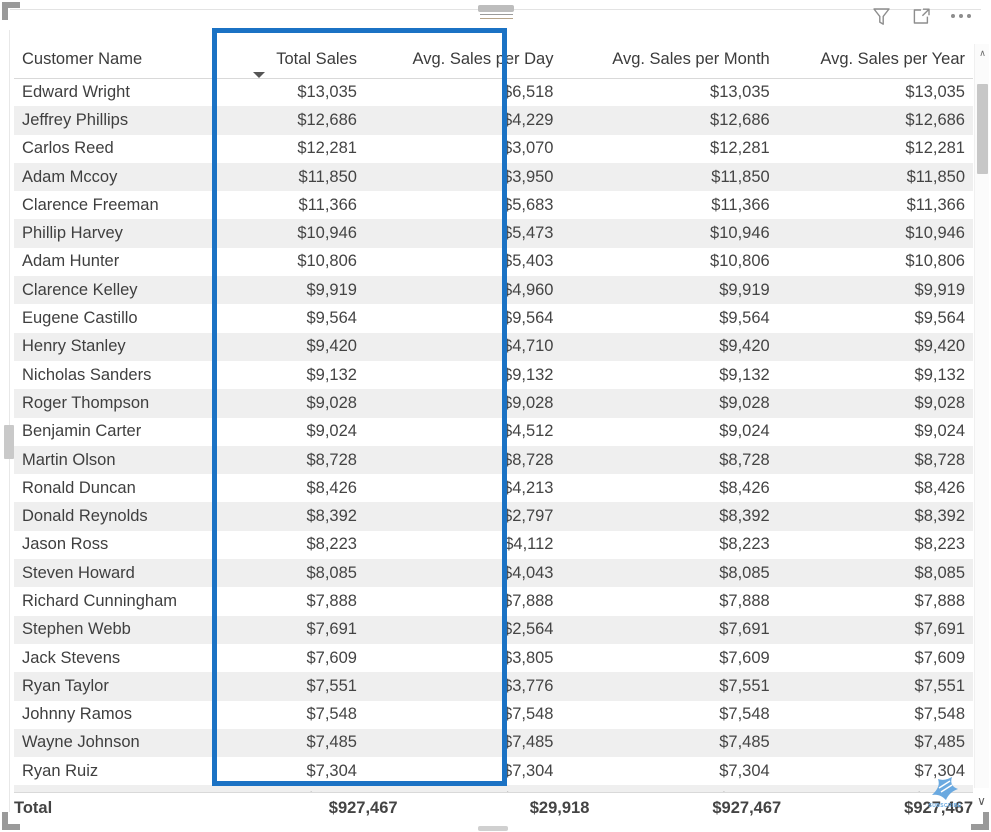  Describe the element at coordinates (493, 629) in the screenshot. I see `table-row: Stephen Webb $7,691 $2,564 $7,691 $7,691` at that location.